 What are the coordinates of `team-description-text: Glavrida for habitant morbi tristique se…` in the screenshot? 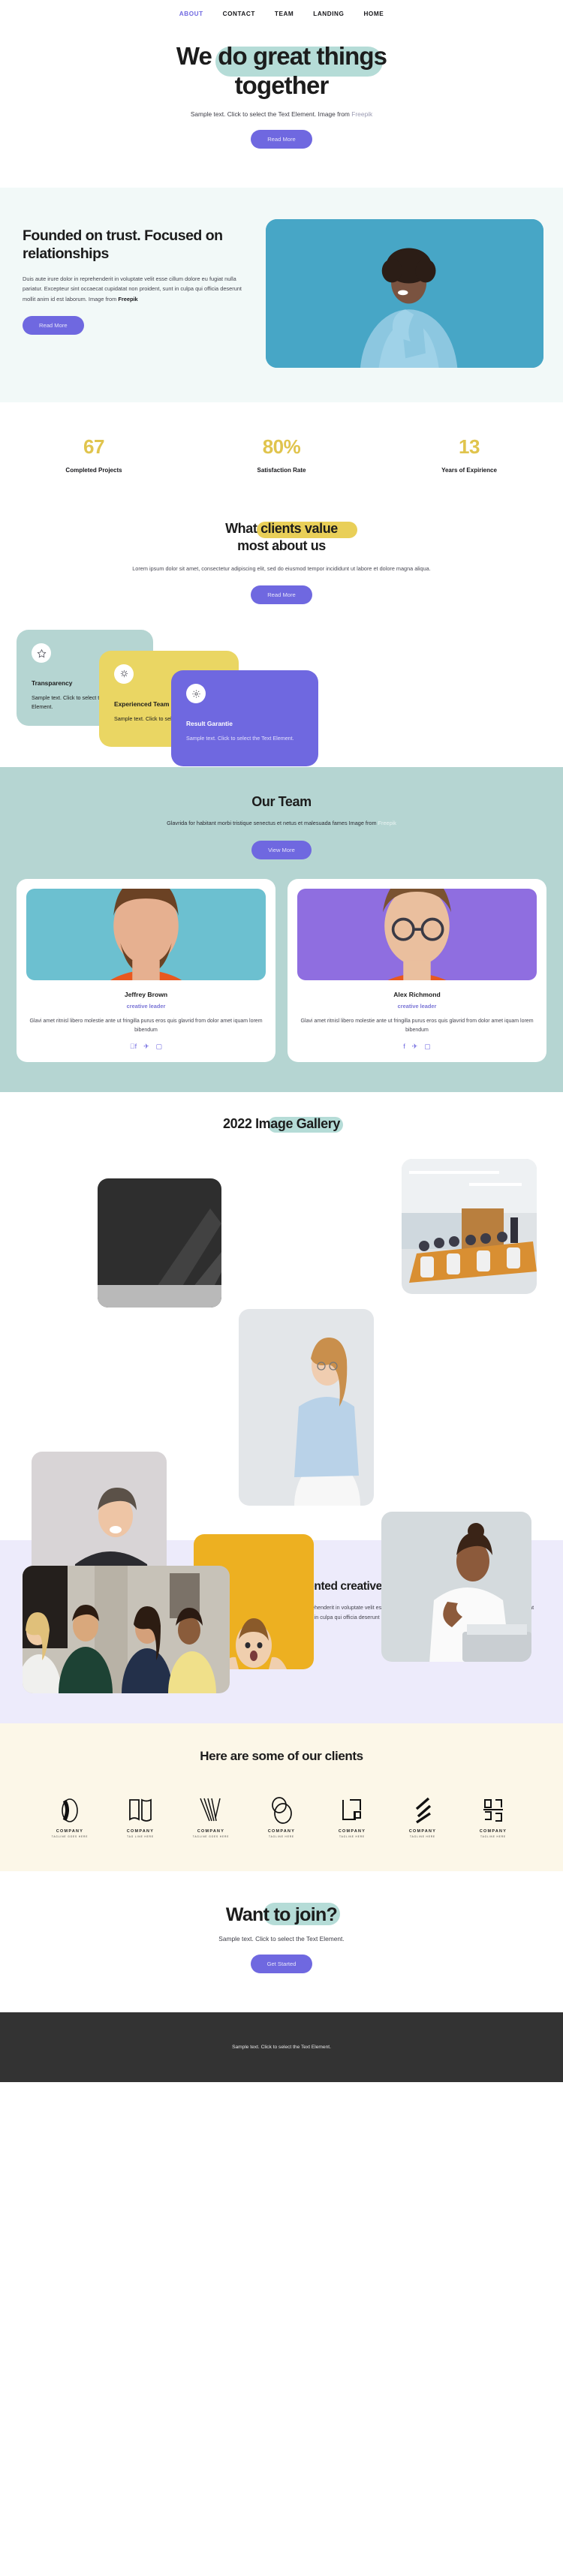 It's located at (273, 824).